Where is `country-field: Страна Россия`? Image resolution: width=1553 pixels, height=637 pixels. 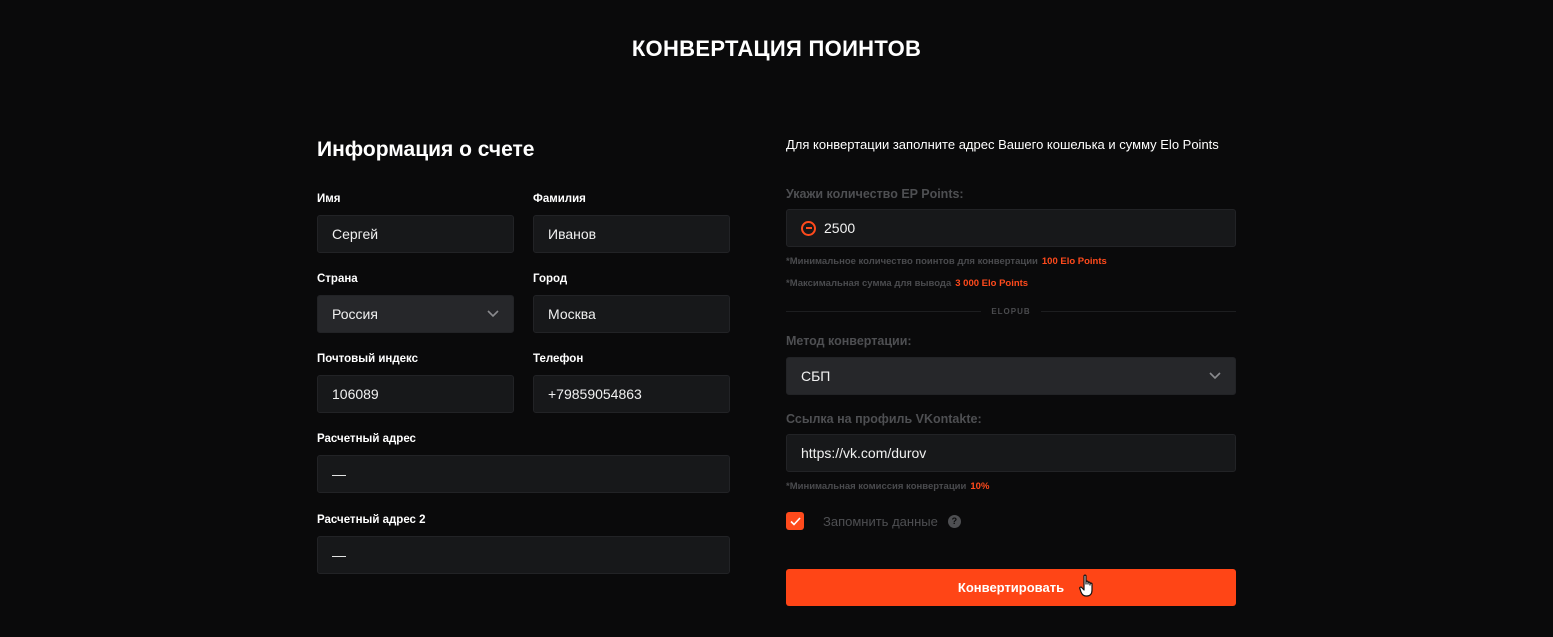
country-field: Страна Россия is located at coordinates (415, 302).